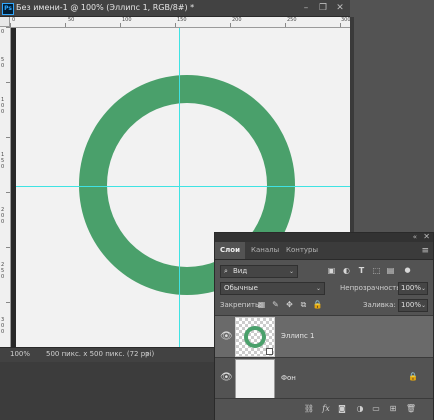 The width and height of the screenshot is (434, 420). What do you see at coordinates (303, 304) in the screenshot?
I see `lock-artboard-icon: ⧉` at bounding box center [303, 304].